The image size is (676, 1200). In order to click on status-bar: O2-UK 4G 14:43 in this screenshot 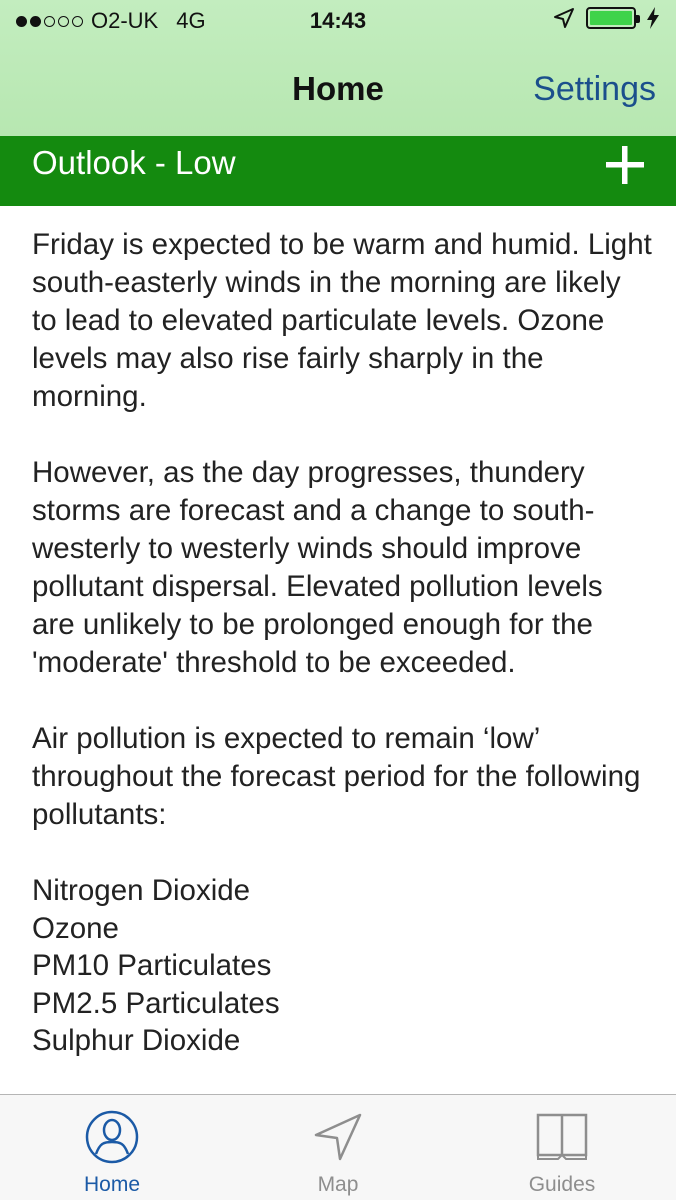, I will do `click(338, 20)`.